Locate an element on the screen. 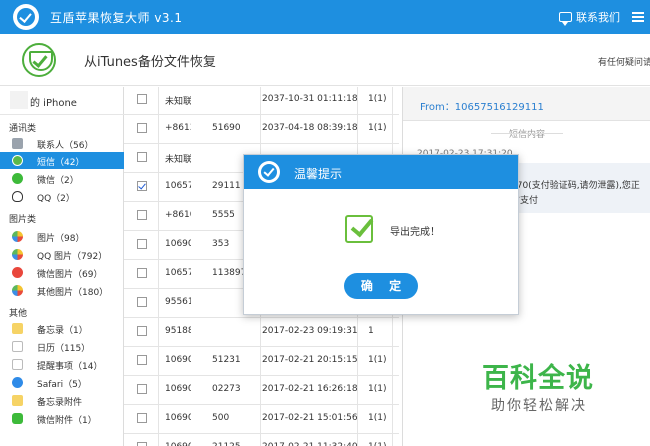 This screenshot has width=650, height=446. message-date: 2037-04-18 08:39:18 is located at coordinates (310, 128).